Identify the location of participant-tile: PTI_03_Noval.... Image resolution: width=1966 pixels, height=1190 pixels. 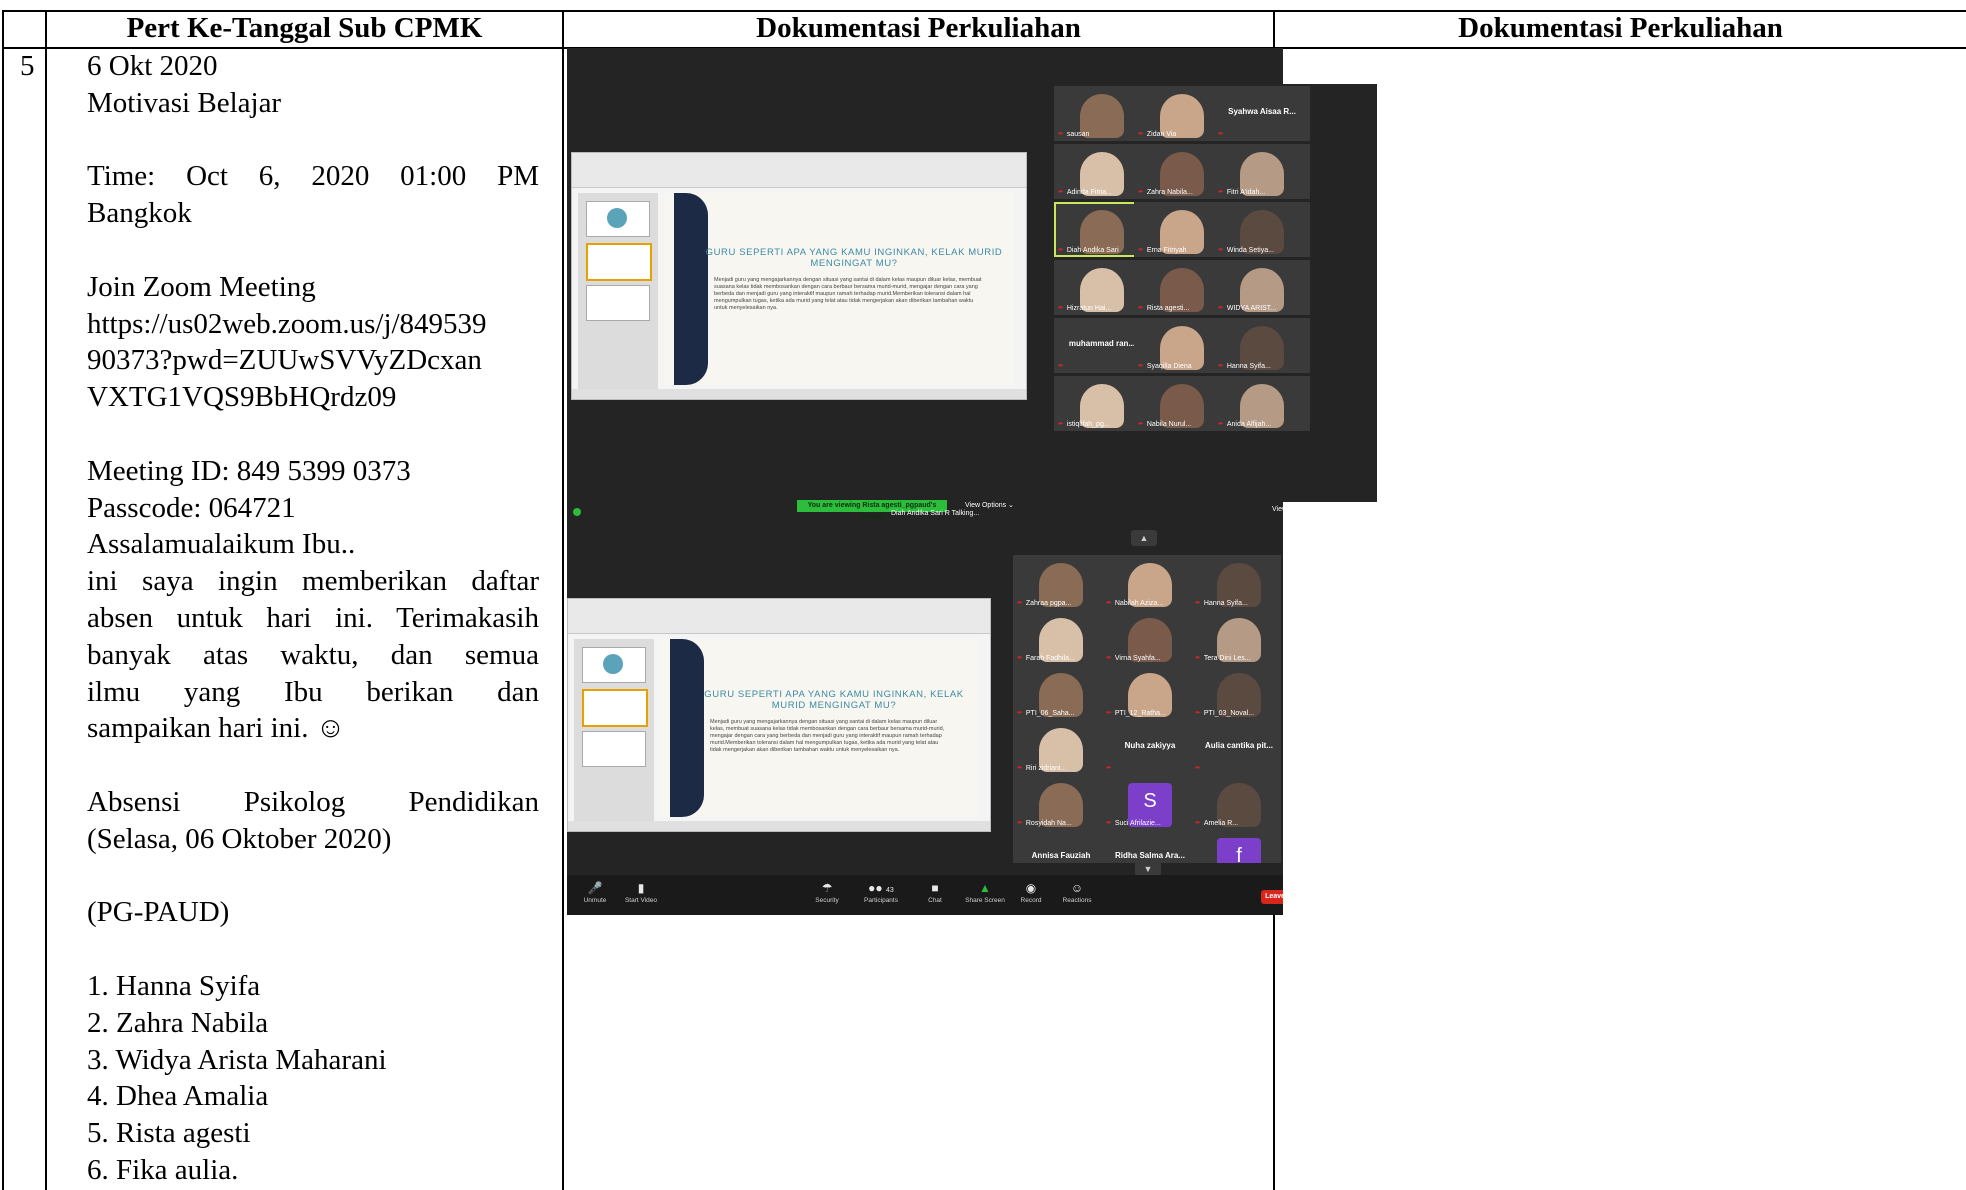
(1236, 692).